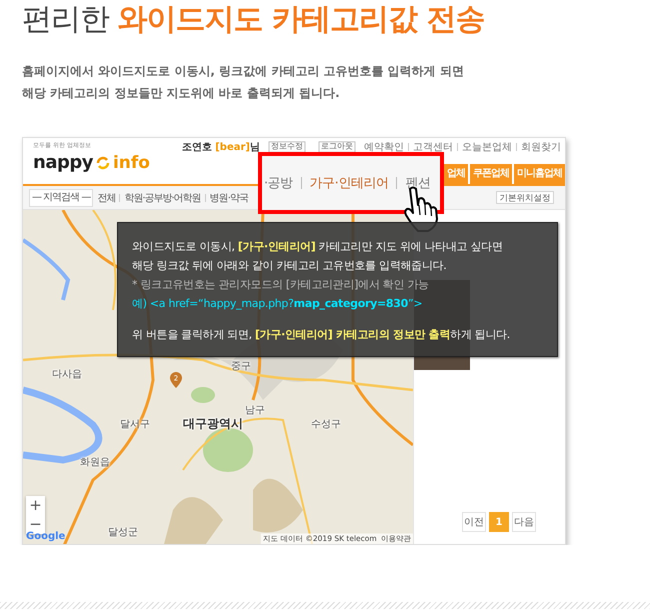 This screenshot has height=610, width=650. Describe the element at coordinates (67, 374) in the screenshot. I see `map-label: 다사읍` at that location.